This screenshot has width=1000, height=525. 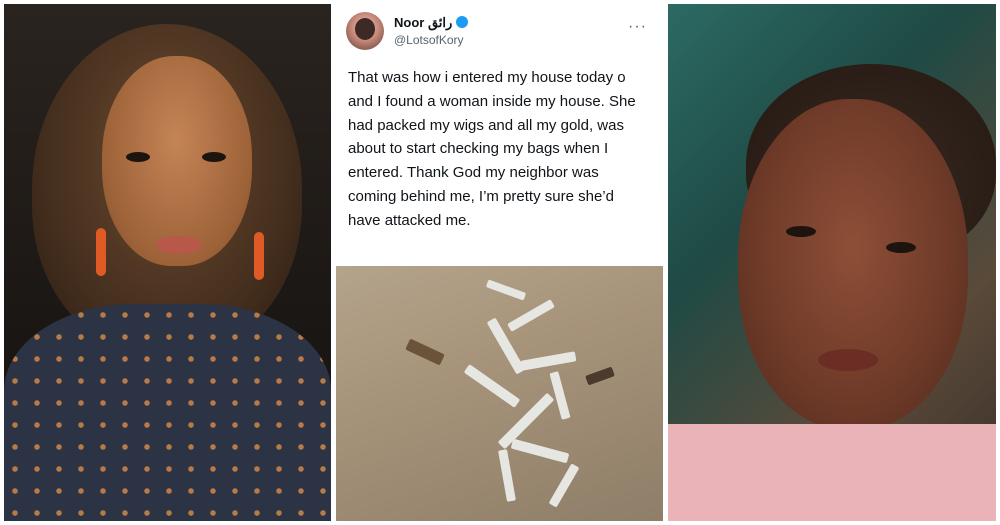 I want to click on user-handle: @LotsofKory, so click(x=429, y=40).